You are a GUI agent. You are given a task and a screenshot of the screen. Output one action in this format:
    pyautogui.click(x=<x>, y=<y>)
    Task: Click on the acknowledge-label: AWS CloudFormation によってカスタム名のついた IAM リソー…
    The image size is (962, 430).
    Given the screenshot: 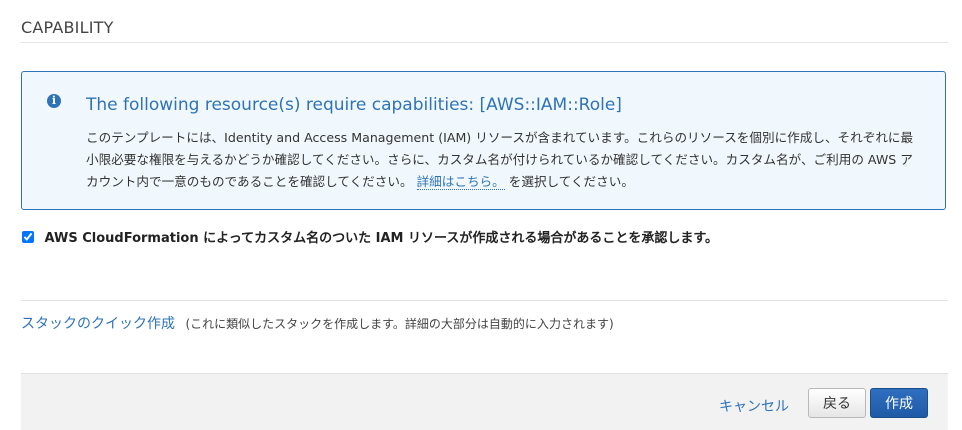 What is the action you would take?
    pyautogui.click(x=381, y=238)
    